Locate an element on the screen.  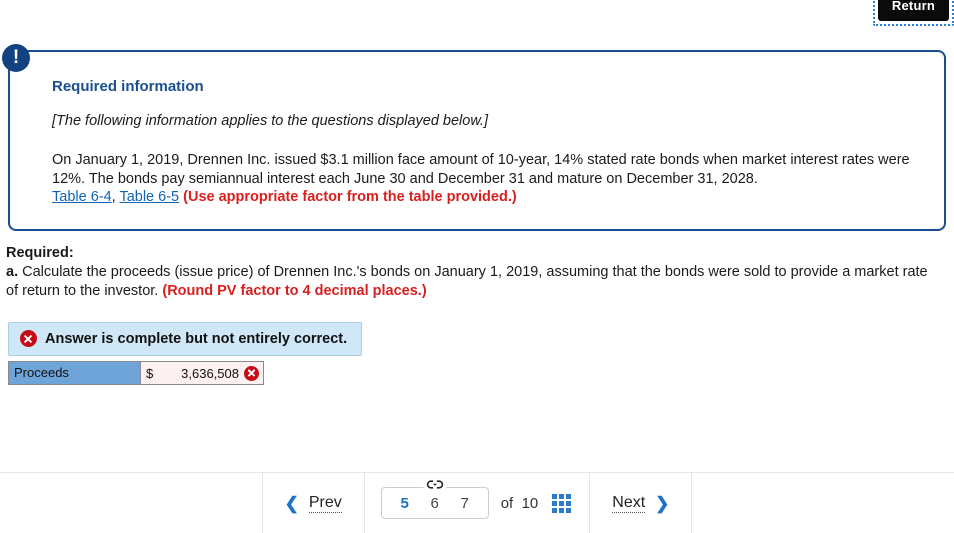
answer-table-row: Proceeds $ 3,636,508 is located at coordinates (136, 373).